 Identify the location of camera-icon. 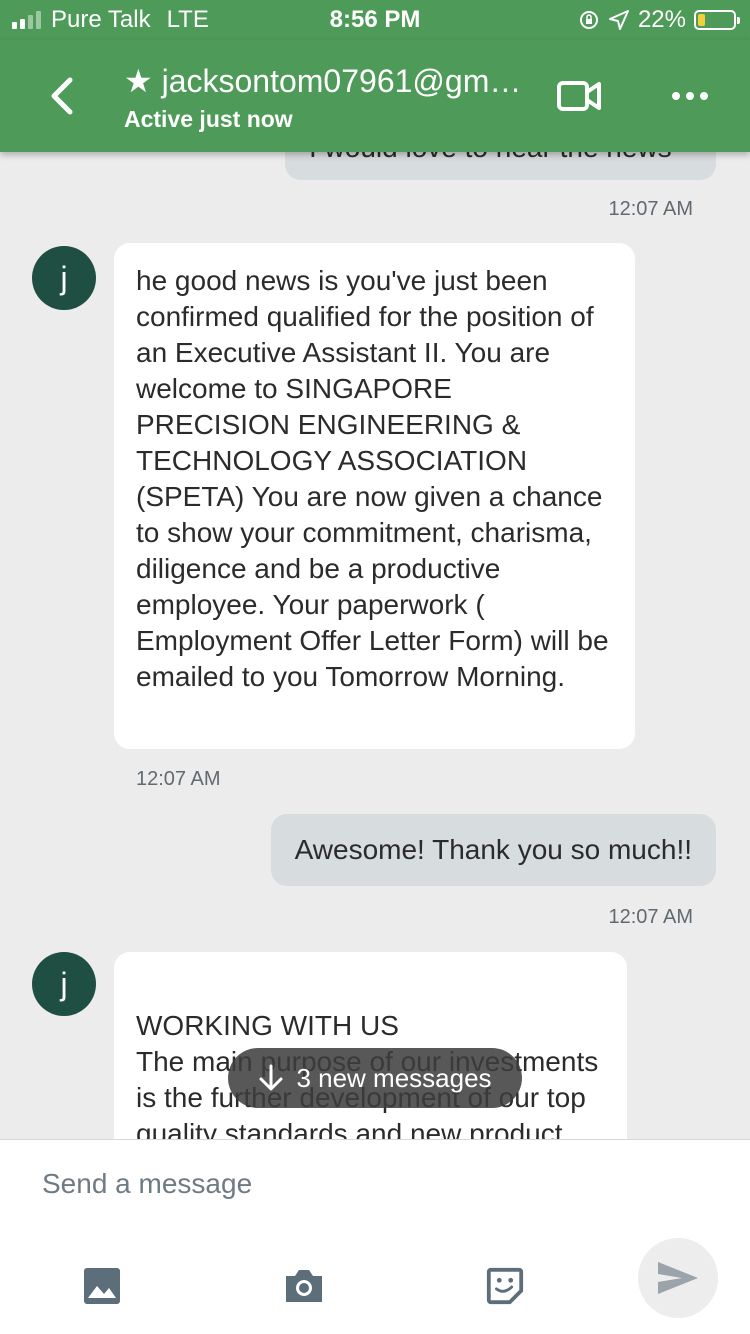
(304, 1286).